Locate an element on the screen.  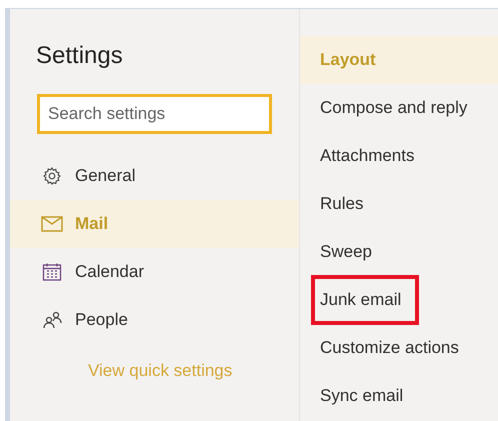
nav-item: Calendar is located at coordinates (154, 272).